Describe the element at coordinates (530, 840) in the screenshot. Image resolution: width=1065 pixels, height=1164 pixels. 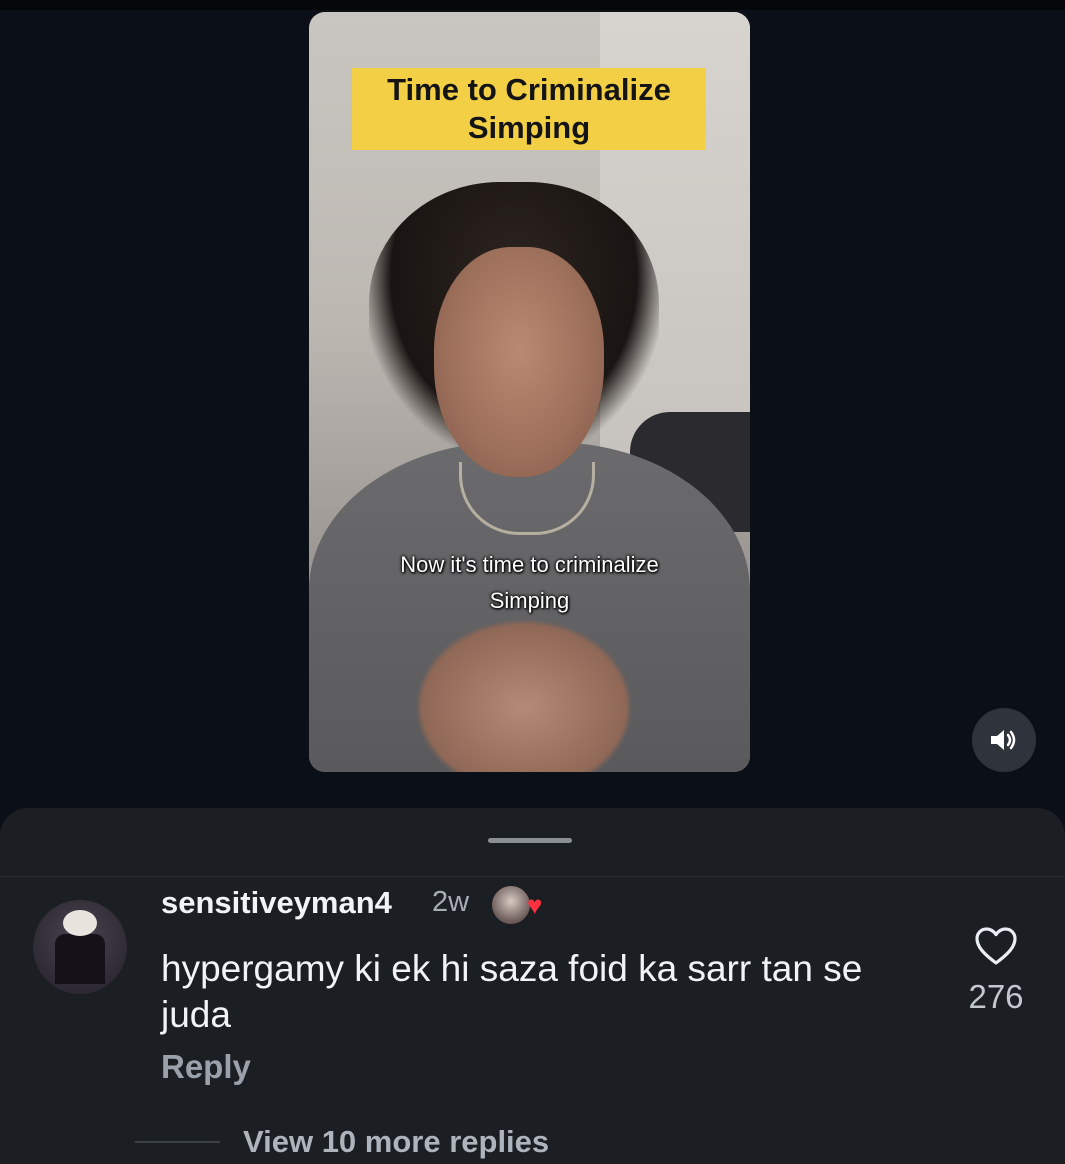
I see `sheet-drag-handle` at that location.